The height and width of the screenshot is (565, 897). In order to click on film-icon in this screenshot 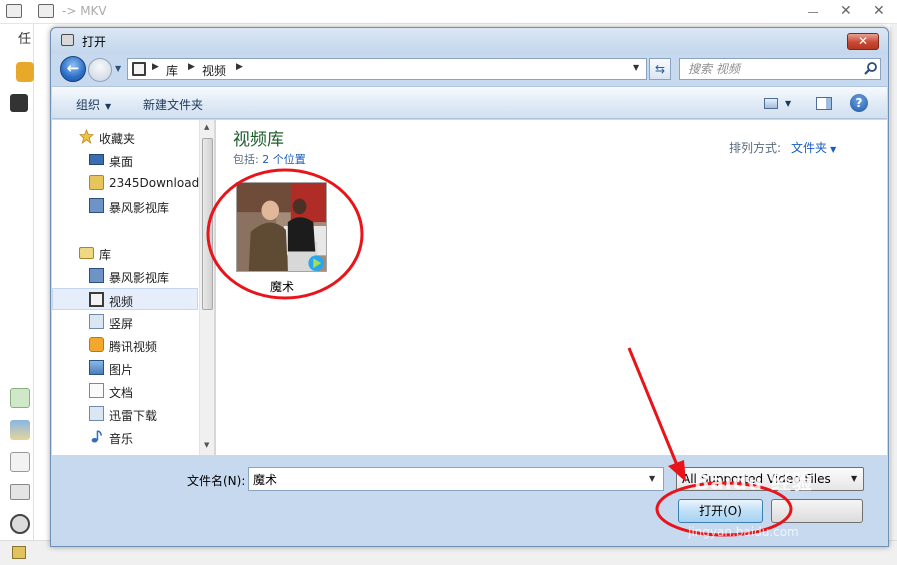, I will do `click(19, 103)`.